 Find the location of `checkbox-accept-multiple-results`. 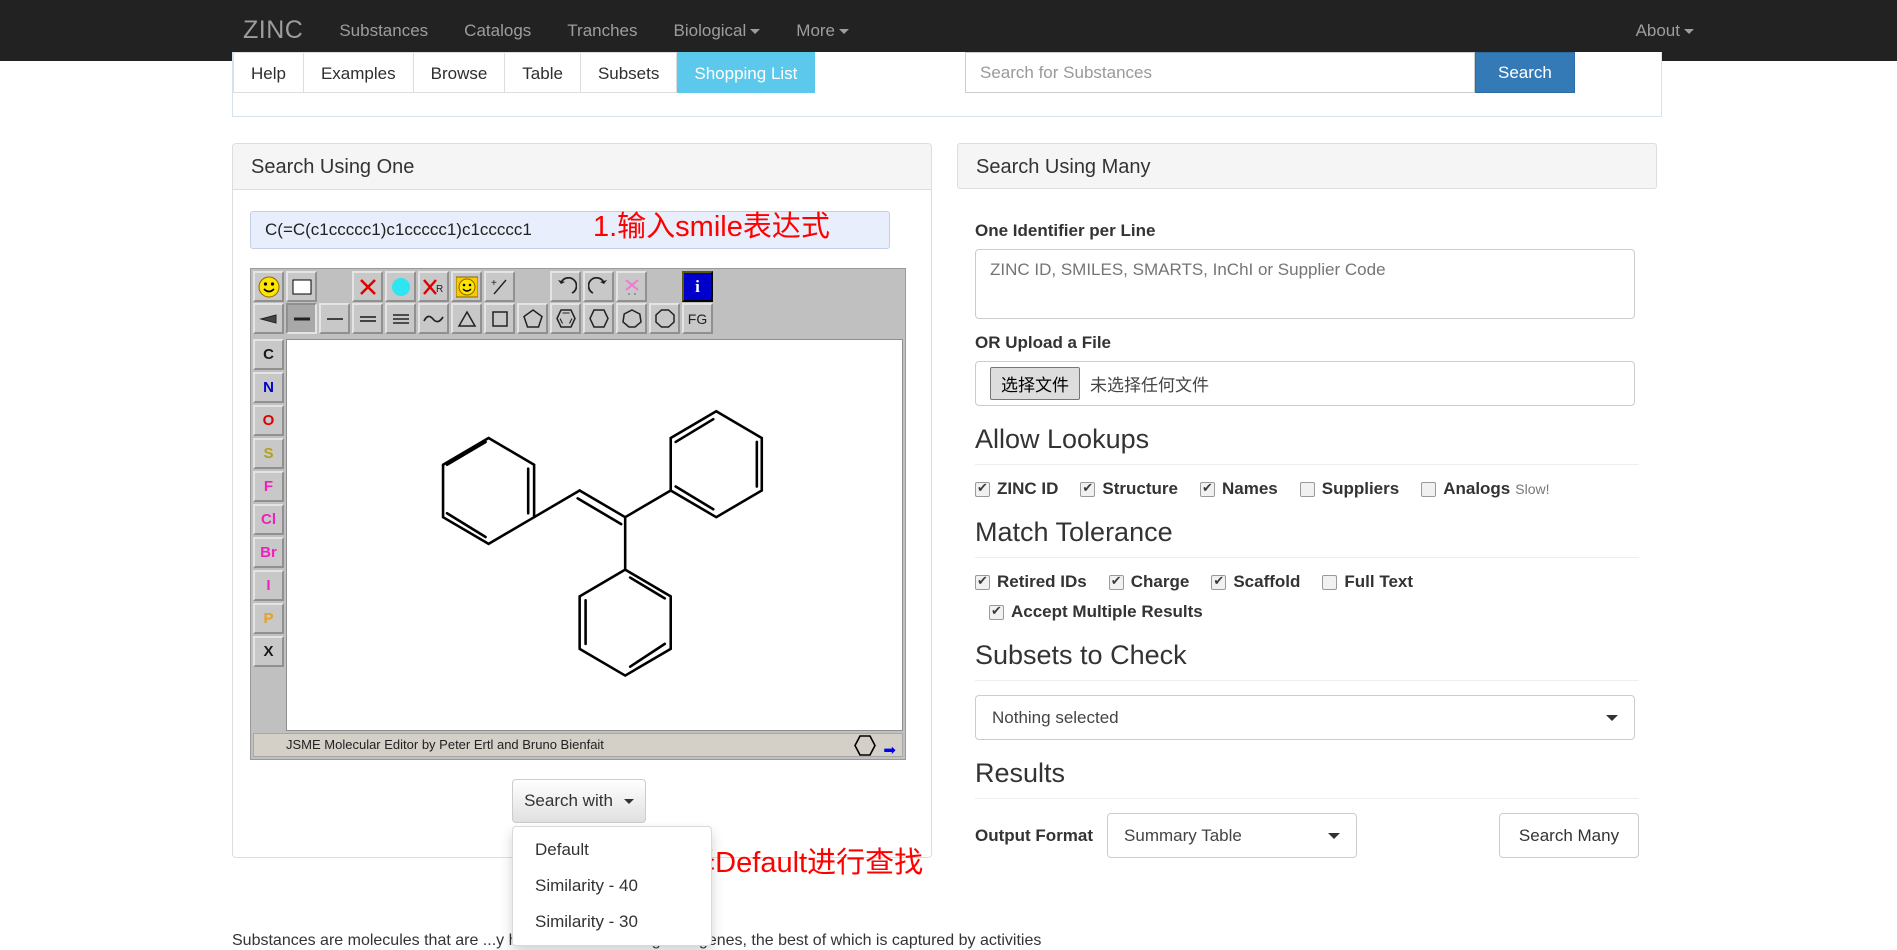

checkbox-accept-multiple-results is located at coordinates (996, 611).